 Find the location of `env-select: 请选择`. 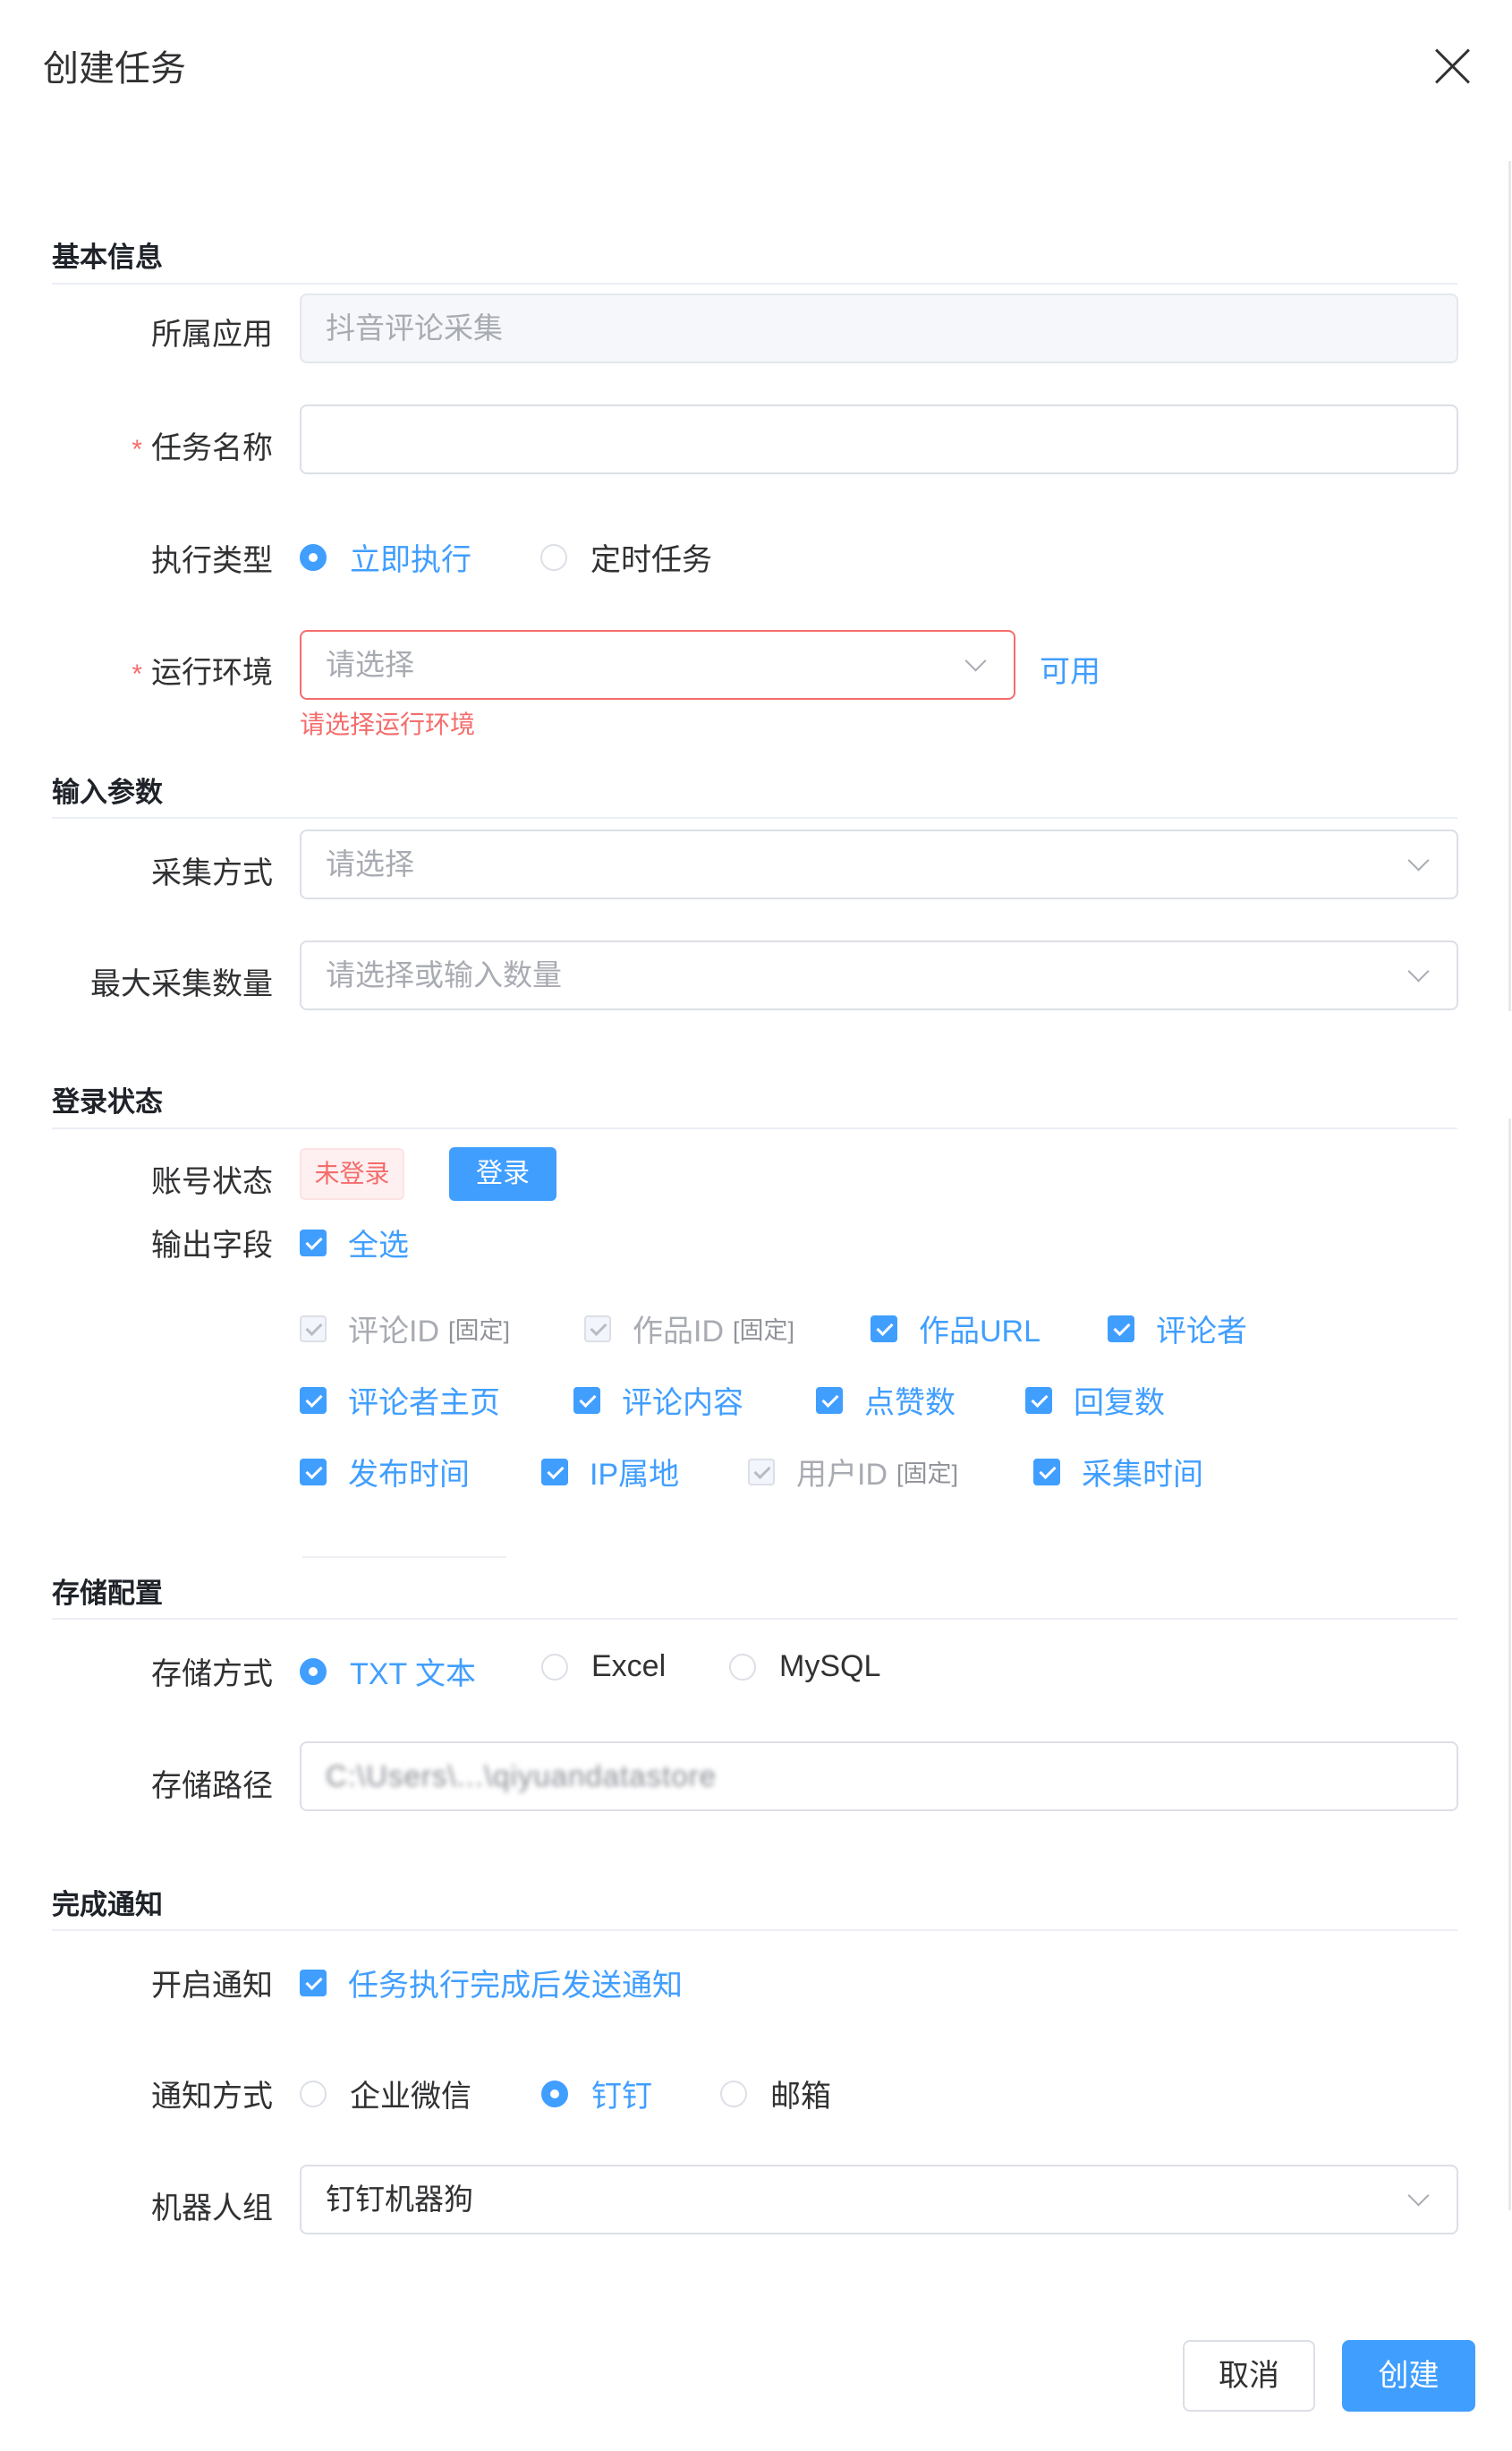

env-select: 请选择 is located at coordinates (657, 665).